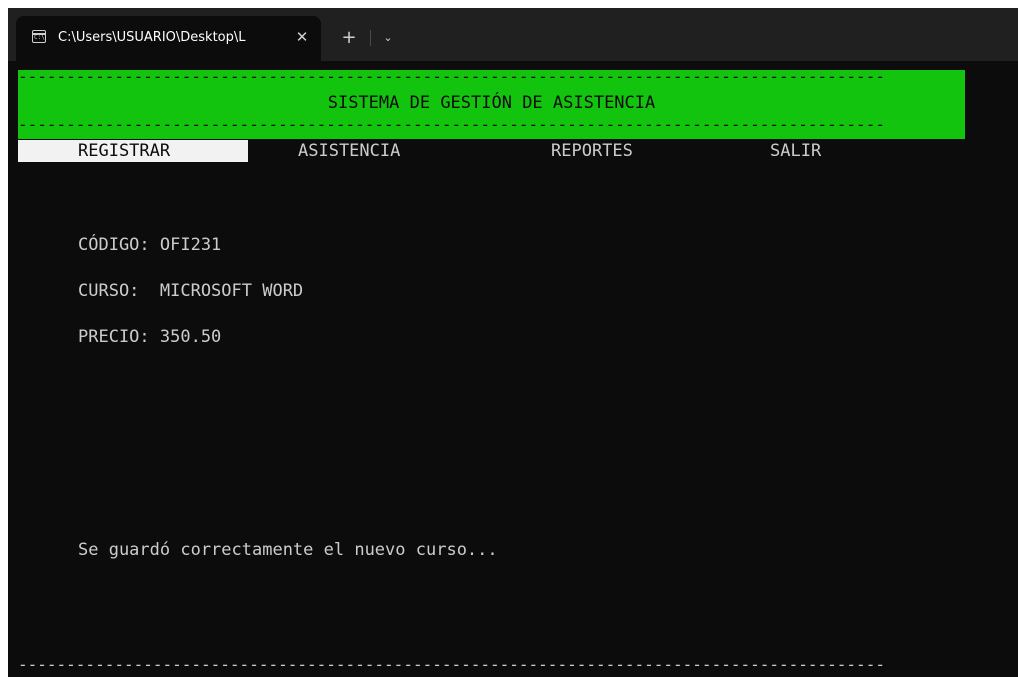 The height and width of the screenshot is (677, 1018). I want to click on new-tab-button: +, so click(349, 38).